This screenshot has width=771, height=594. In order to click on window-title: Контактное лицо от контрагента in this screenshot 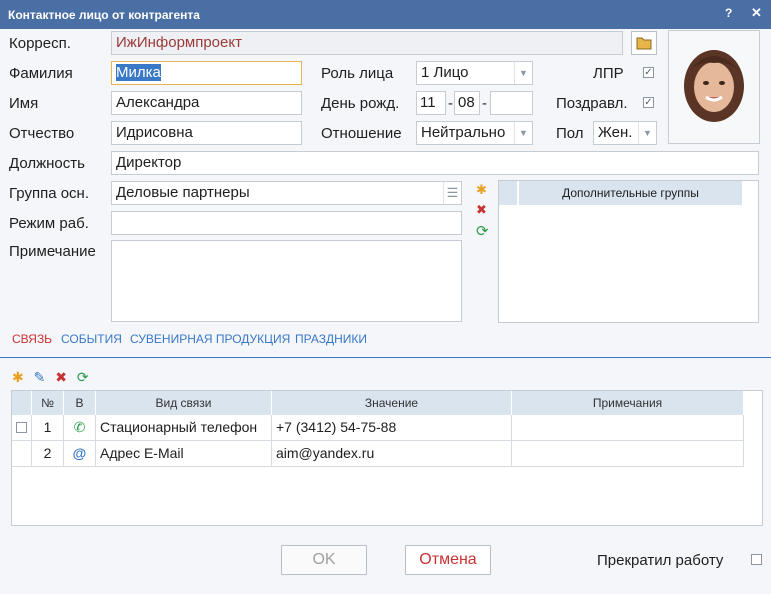, I will do `click(104, 15)`.